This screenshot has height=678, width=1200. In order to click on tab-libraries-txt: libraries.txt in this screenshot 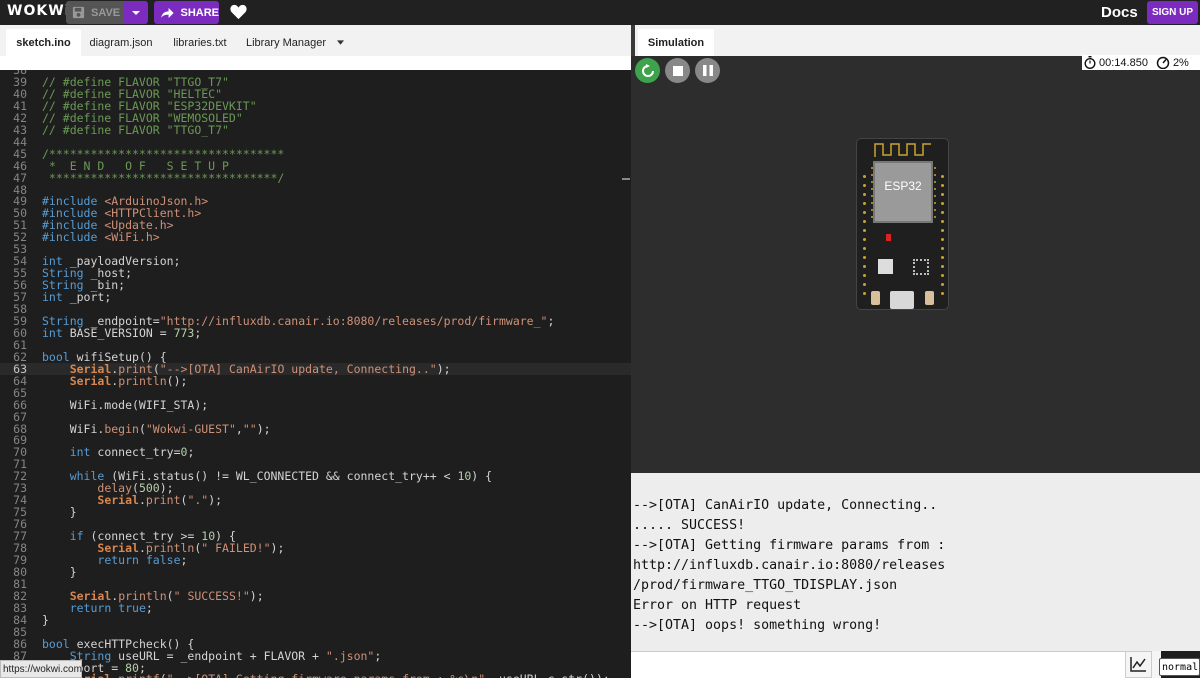, I will do `click(200, 42)`.